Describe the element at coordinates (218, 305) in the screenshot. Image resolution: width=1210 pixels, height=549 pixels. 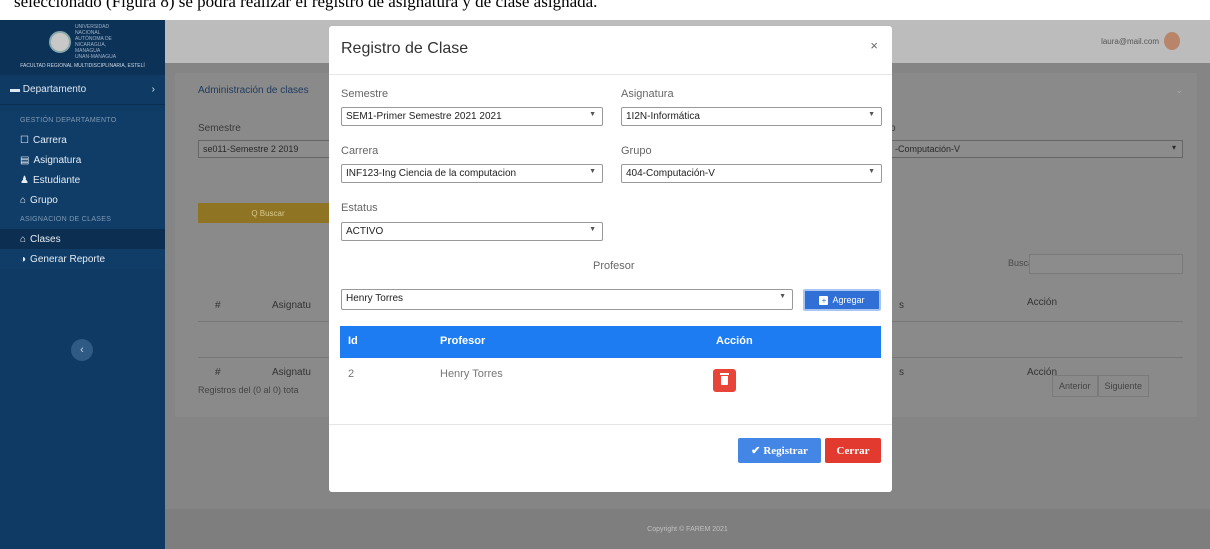
I see `column-header-num: #` at that location.